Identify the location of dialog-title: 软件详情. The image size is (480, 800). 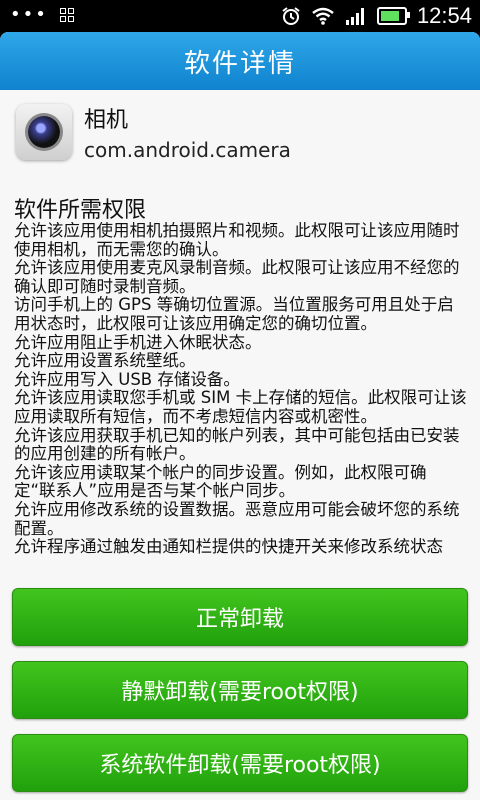
(240, 61).